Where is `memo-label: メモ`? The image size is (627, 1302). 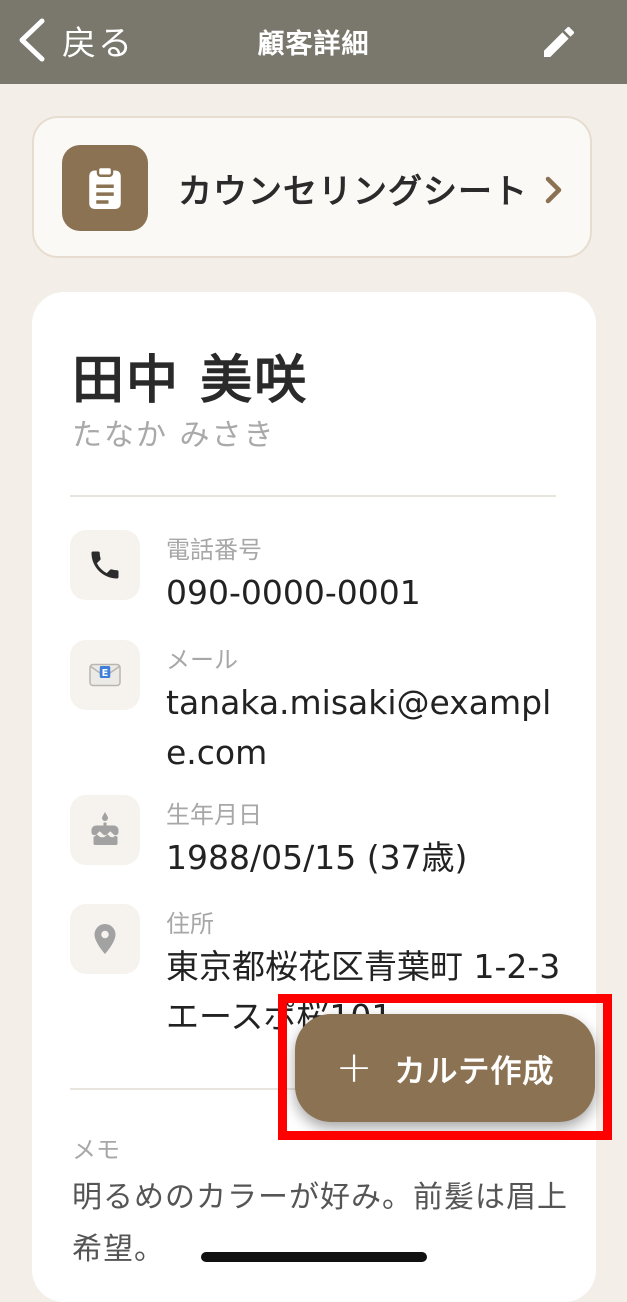 memo-label: メモ is located at coordinates (96, 1150).